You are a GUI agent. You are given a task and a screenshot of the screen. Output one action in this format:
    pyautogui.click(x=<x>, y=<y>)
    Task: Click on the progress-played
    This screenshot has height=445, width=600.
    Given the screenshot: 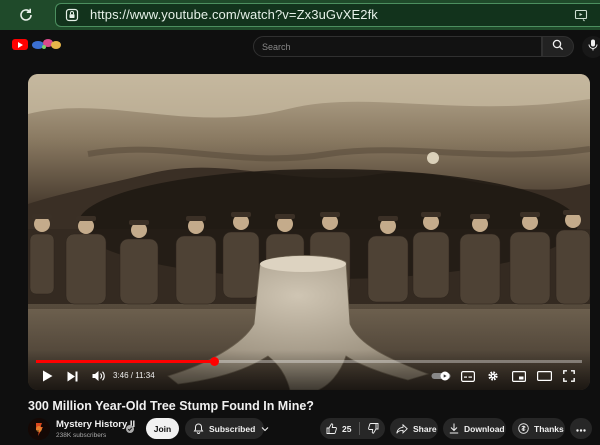 What is the action you would take?
    pyautogui.click(x=125, y=361)
    